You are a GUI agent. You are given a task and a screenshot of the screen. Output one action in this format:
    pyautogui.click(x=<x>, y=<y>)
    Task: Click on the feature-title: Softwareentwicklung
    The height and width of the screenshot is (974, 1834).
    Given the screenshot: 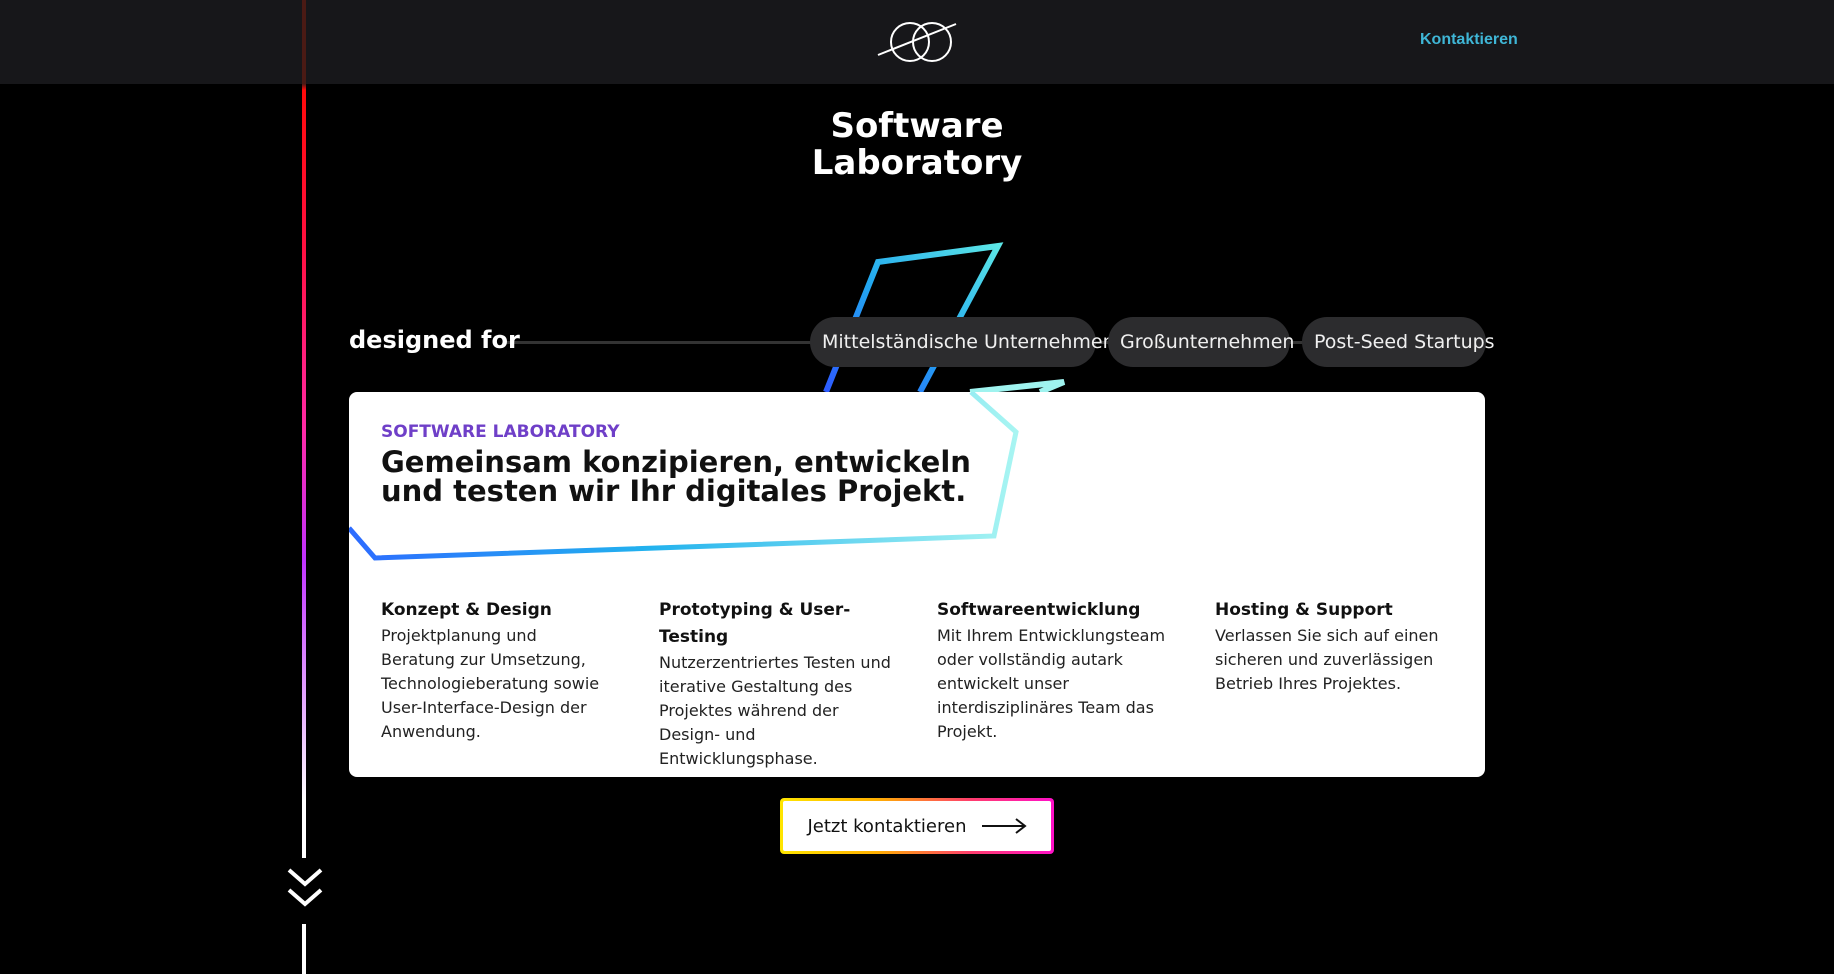 What is the action you would take?
    pyautogui.click(x=1039, y=610)
    